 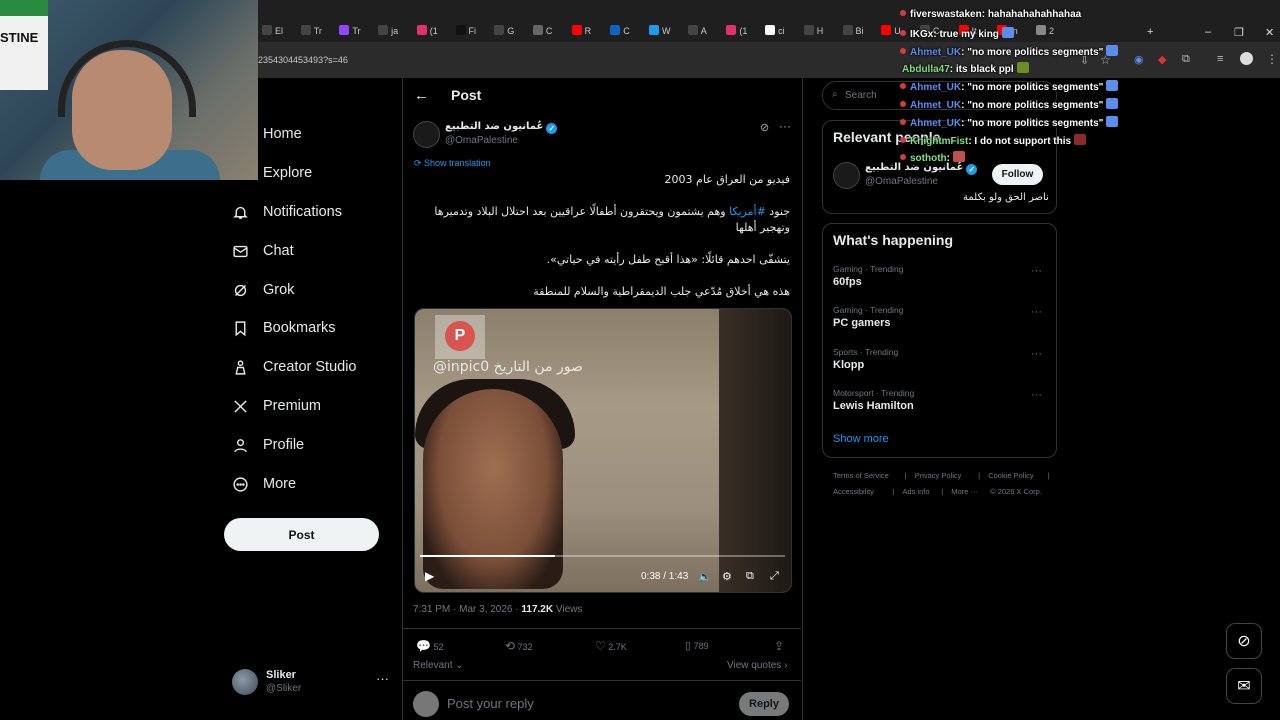 I want to click on browser-tab: U, so click(x=891, y=32).